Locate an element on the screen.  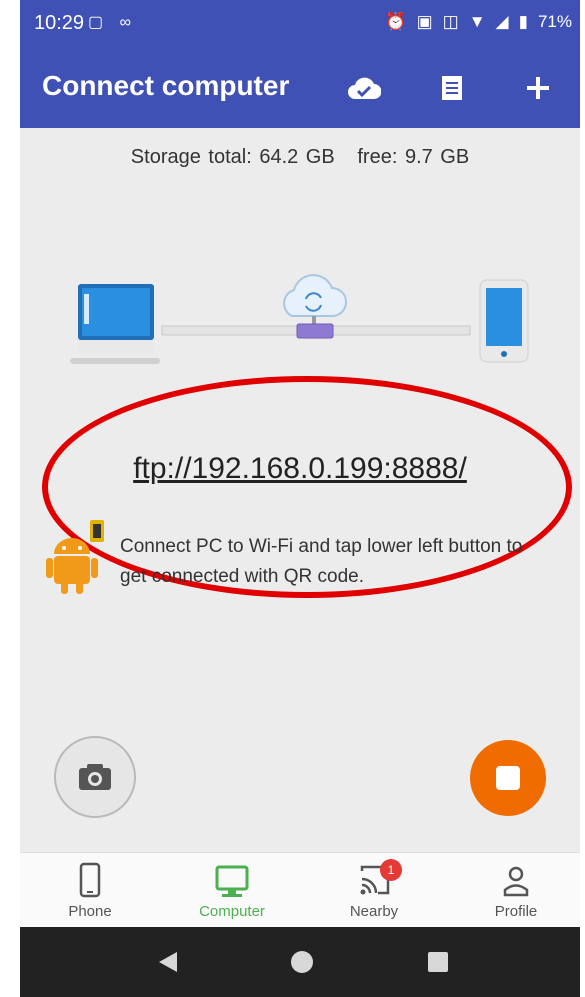
home-icon is located at coordinates (302, 962).